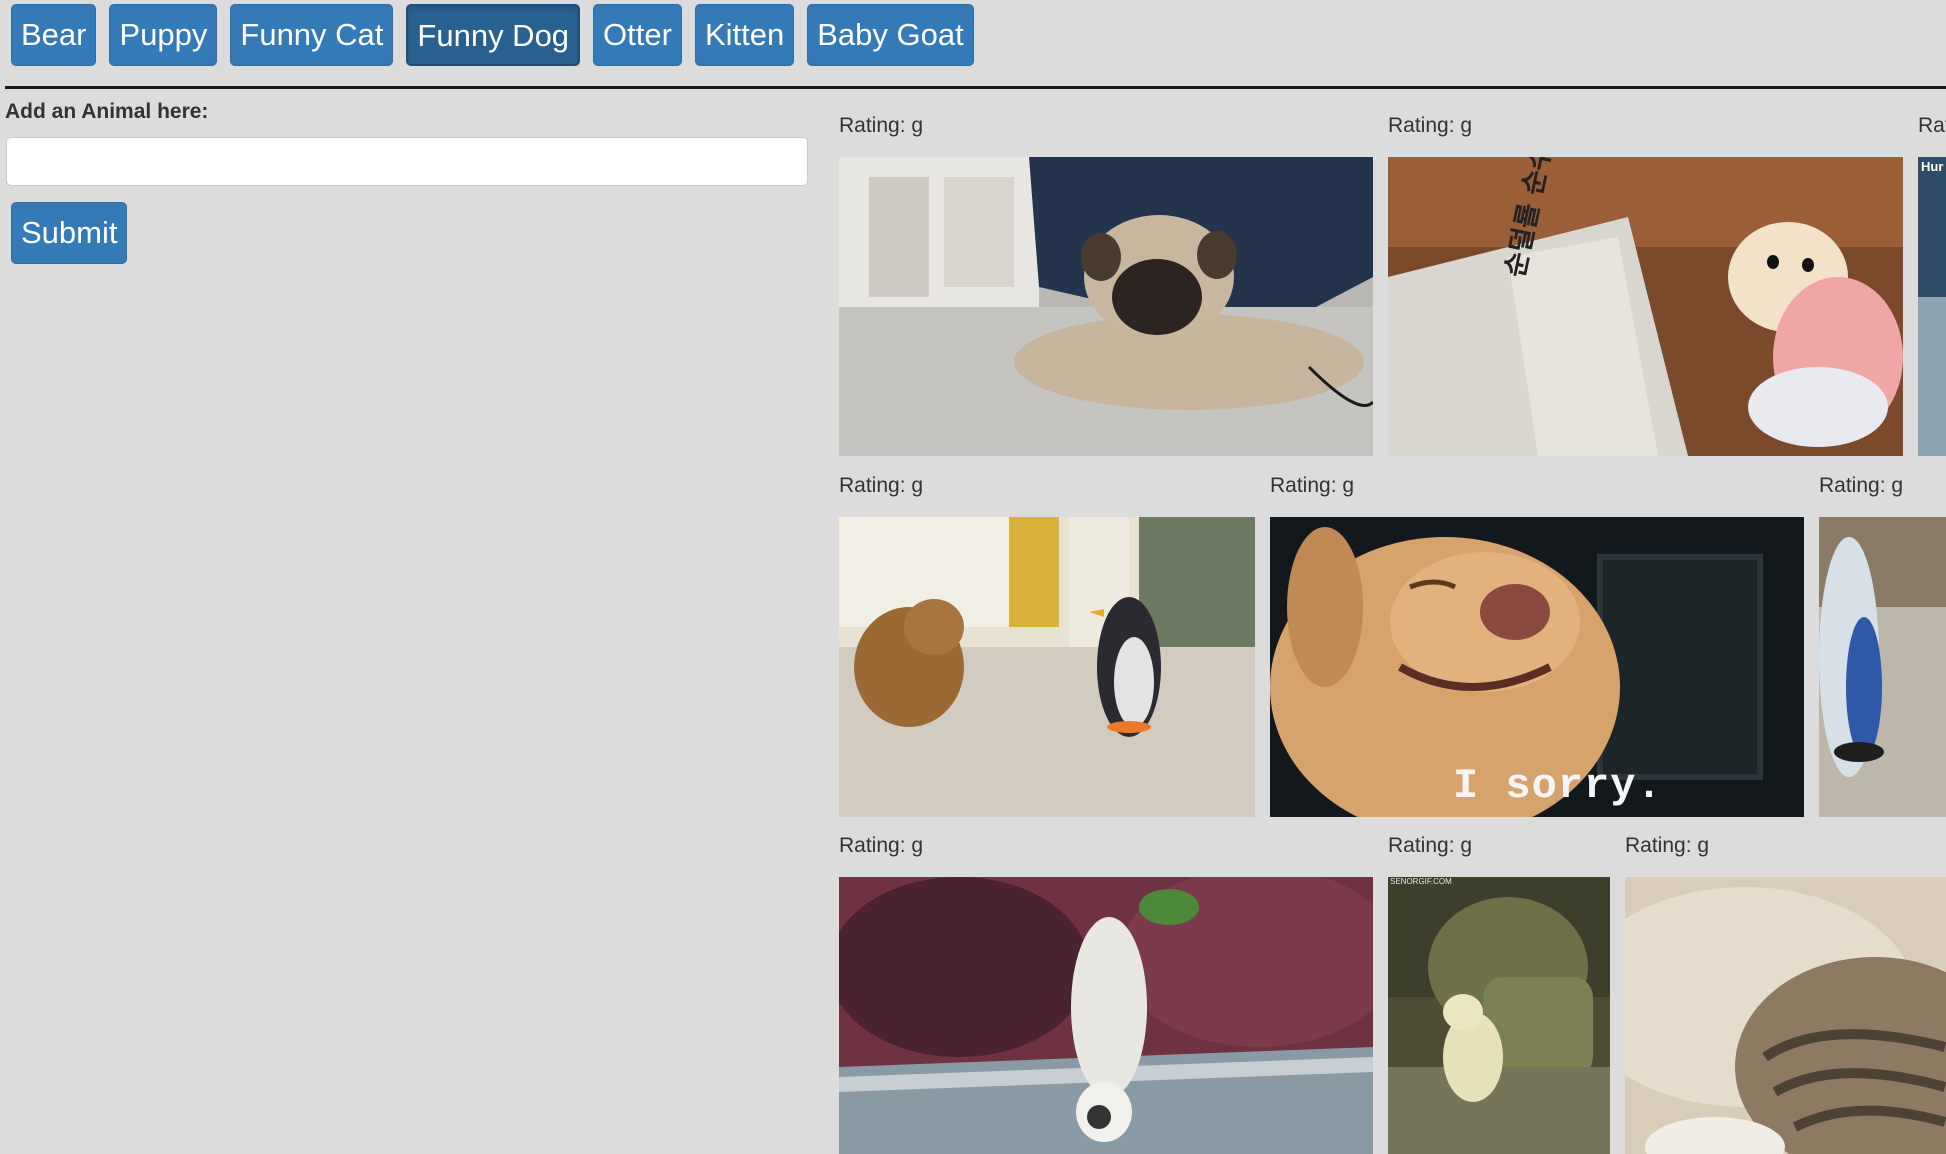  Describe the element at coordinates (69, 233) in the screenshot. I see `submit-button: Submit` at that location.